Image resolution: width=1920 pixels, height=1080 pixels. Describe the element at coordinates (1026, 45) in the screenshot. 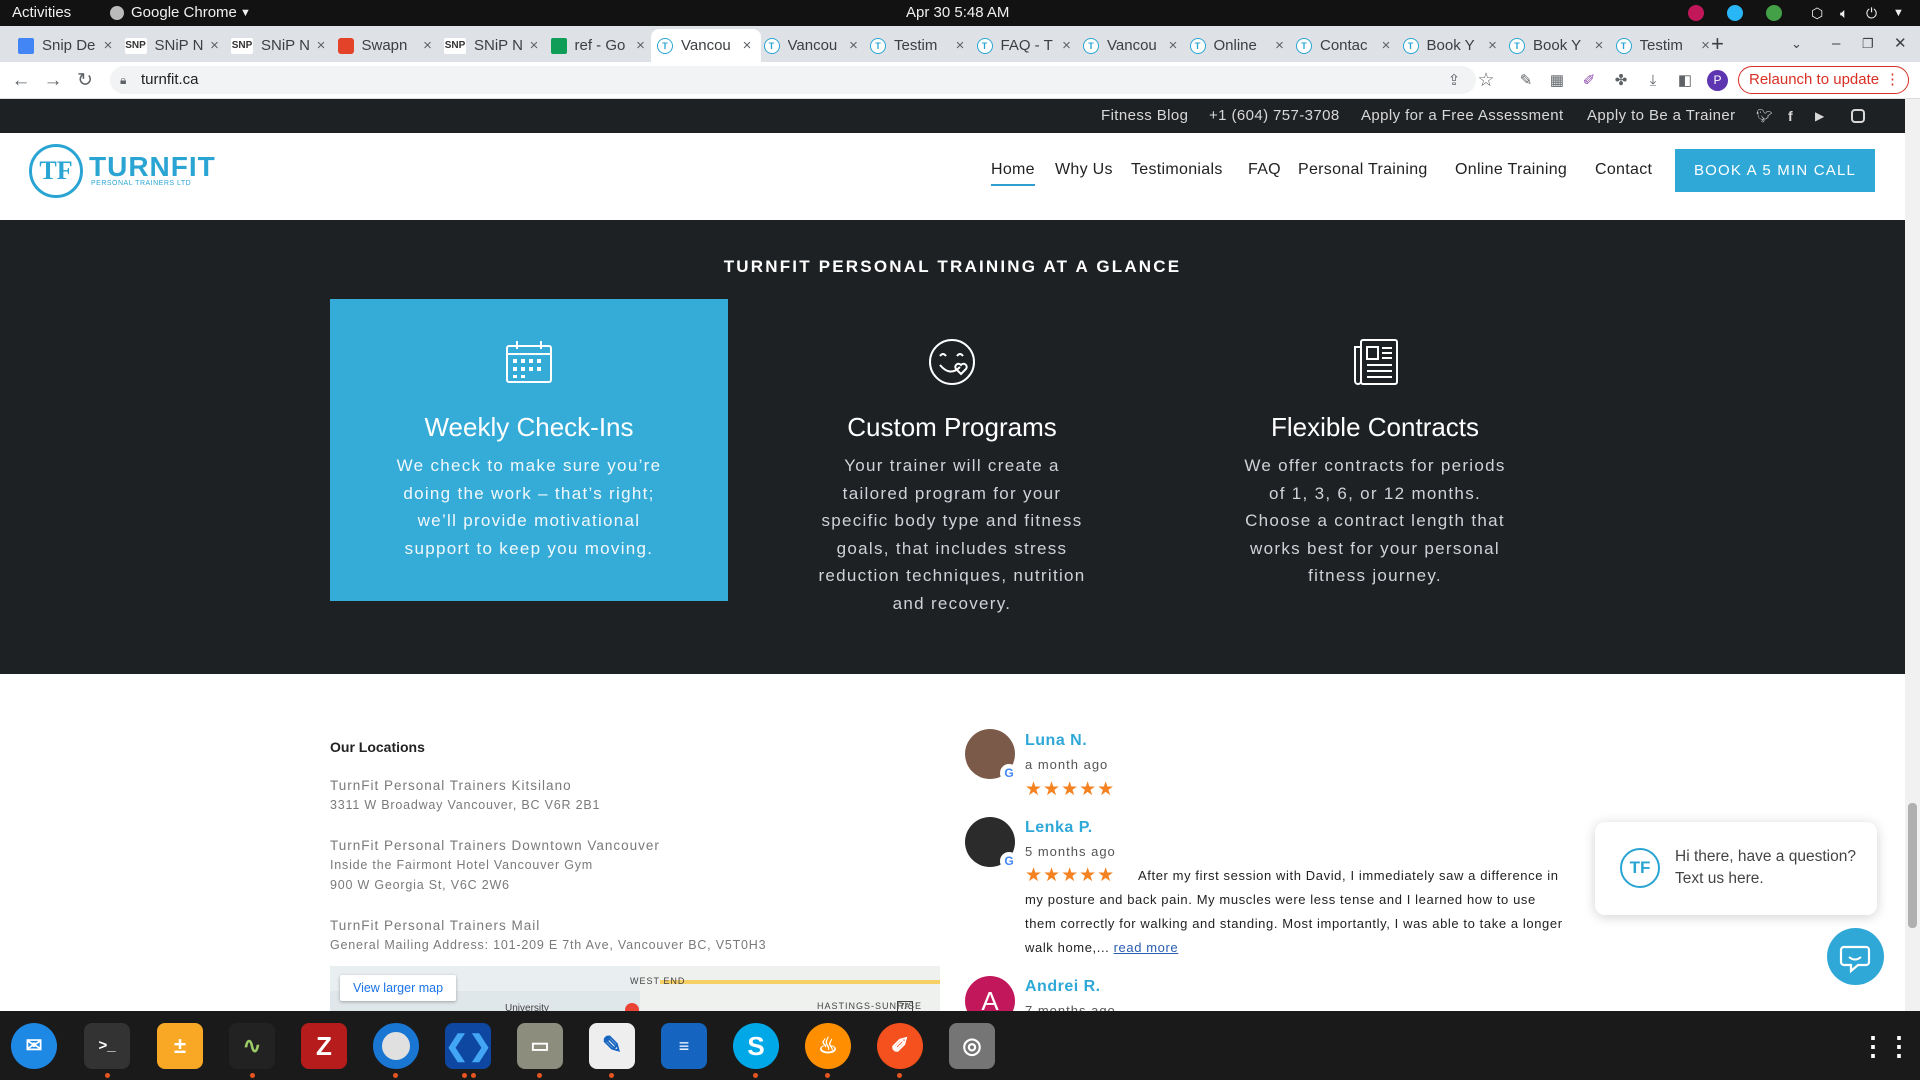

I see `browser-tab: T FAQ - T ×` at that location.